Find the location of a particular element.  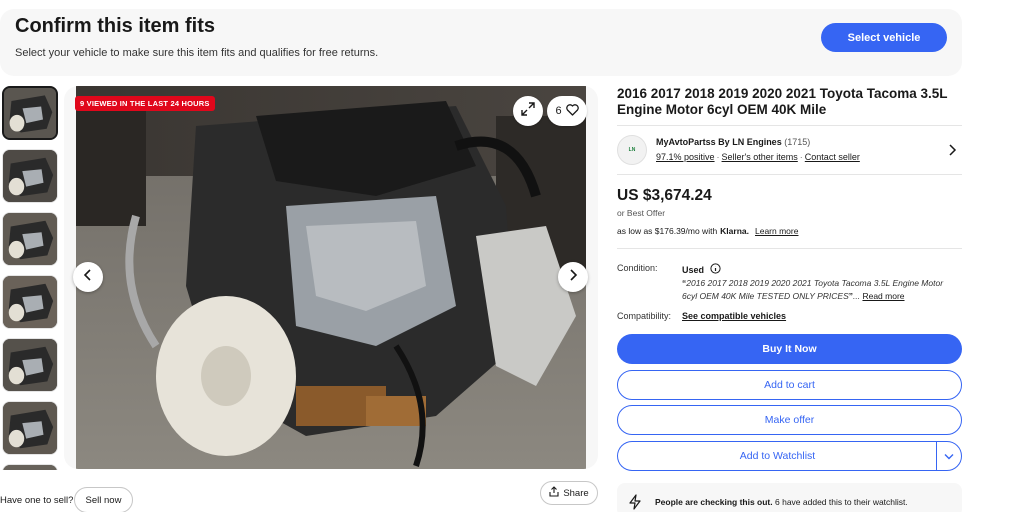

condition-value: Used is located at coordinates (701, 269).